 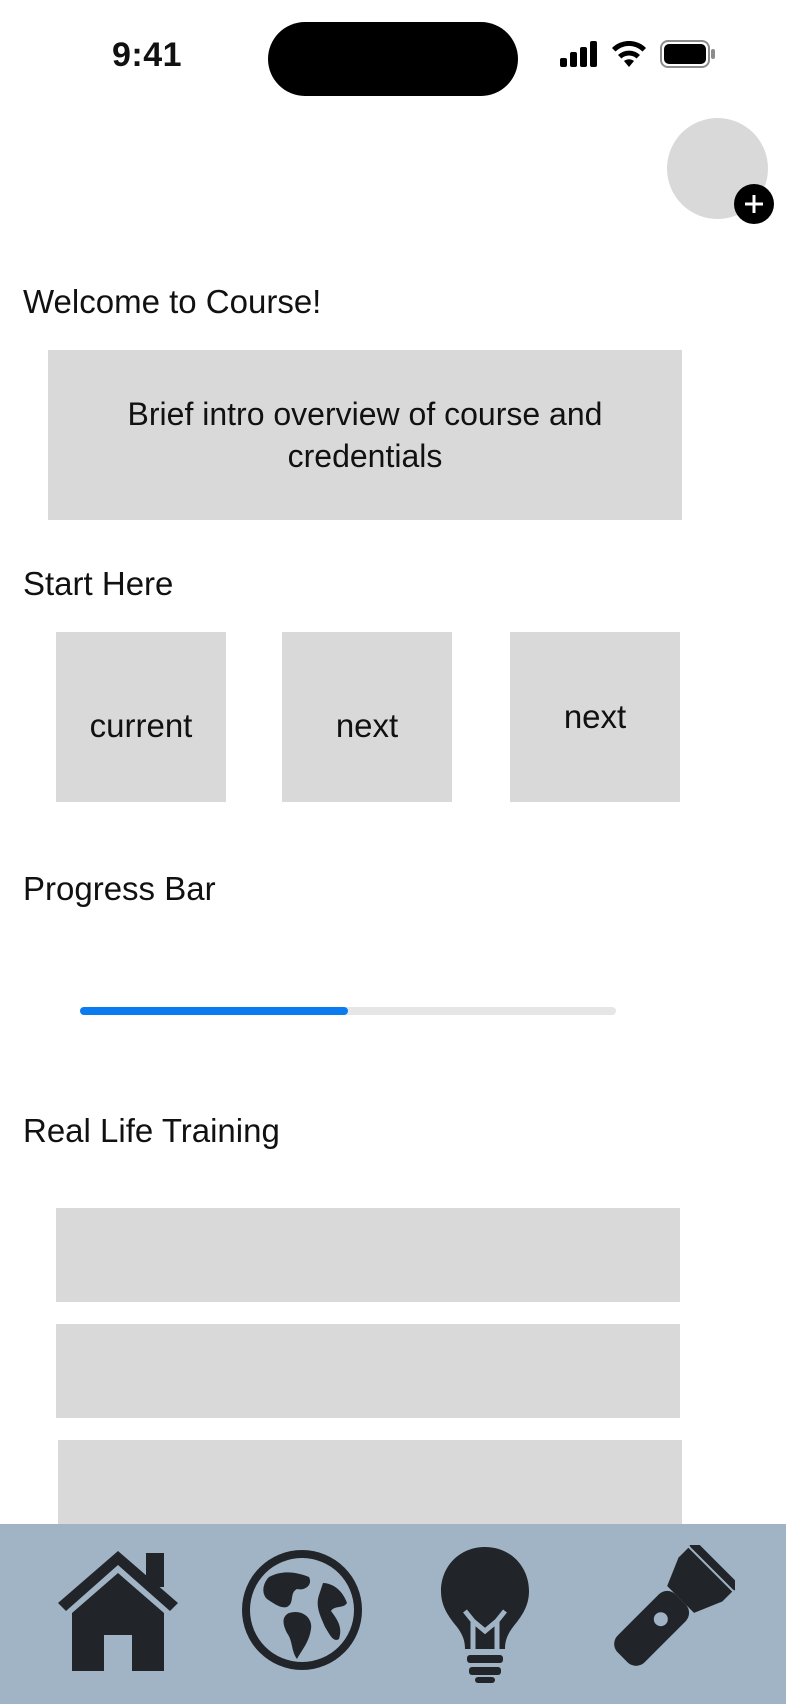 What do you see at coordinates (214, 1011) in the screenshot?
I see `progress-bar-fill` at bounding box center [214, 1011].